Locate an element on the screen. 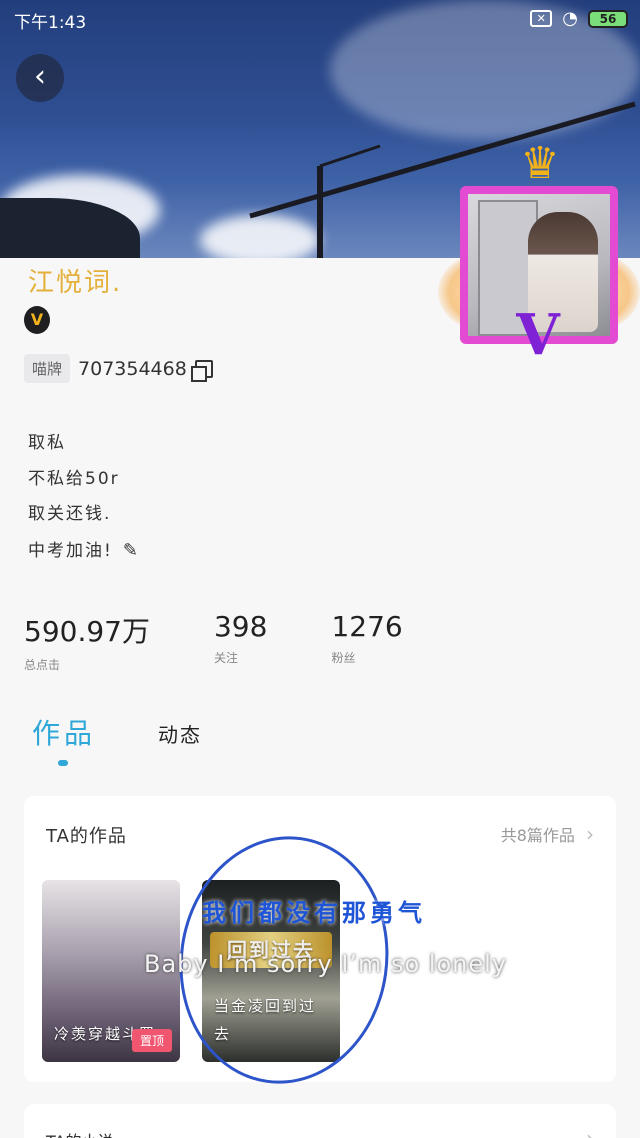 The width and height of the screenshot is (640, 1138). bio-line: 中考加油! is located at coordinates (70, 550).